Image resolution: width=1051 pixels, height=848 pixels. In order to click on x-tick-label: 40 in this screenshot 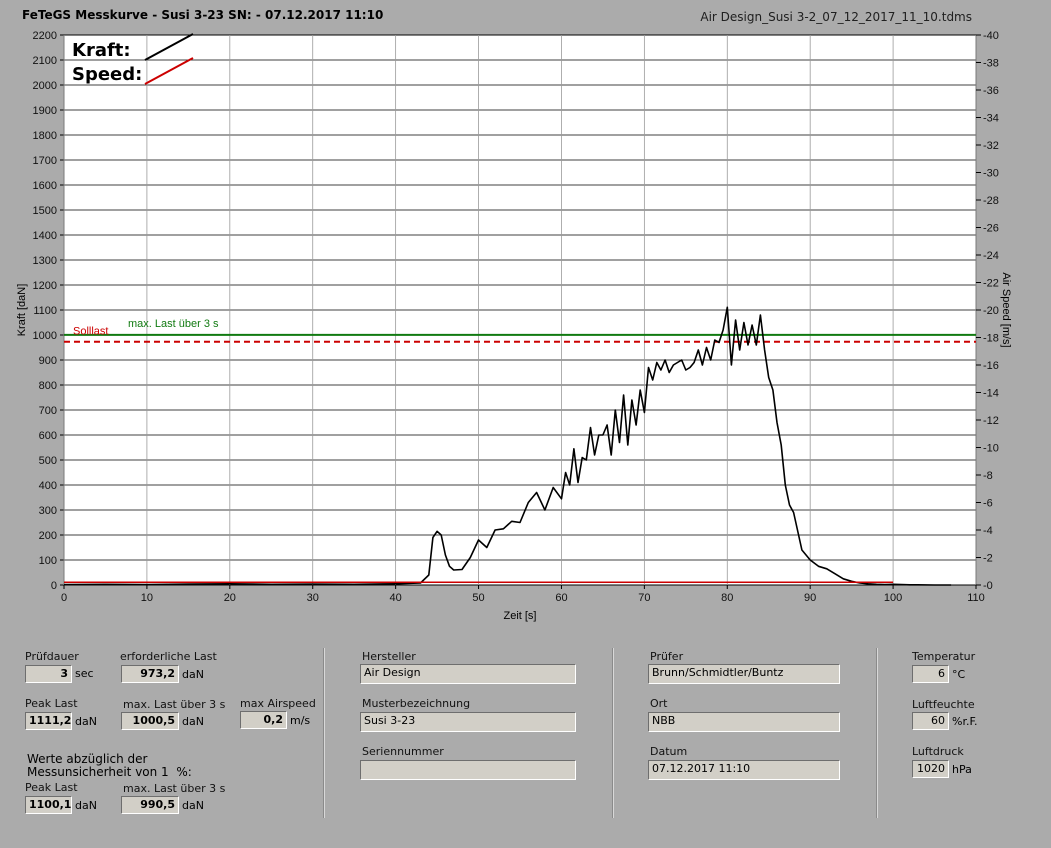, I will do `click(396, 598)`.